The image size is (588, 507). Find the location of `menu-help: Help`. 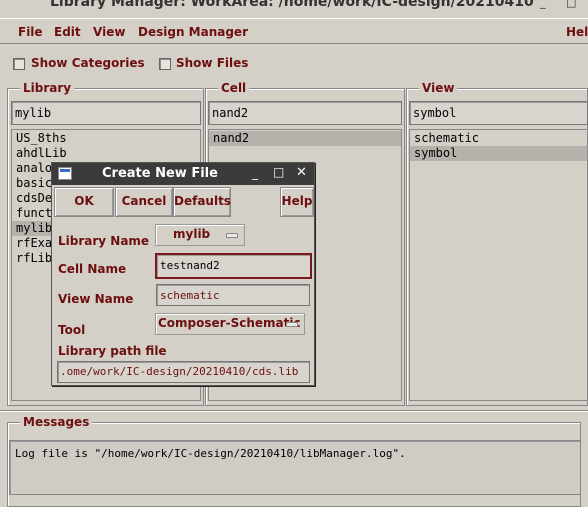

menu-help: Help is located at coordinates (577, 32).